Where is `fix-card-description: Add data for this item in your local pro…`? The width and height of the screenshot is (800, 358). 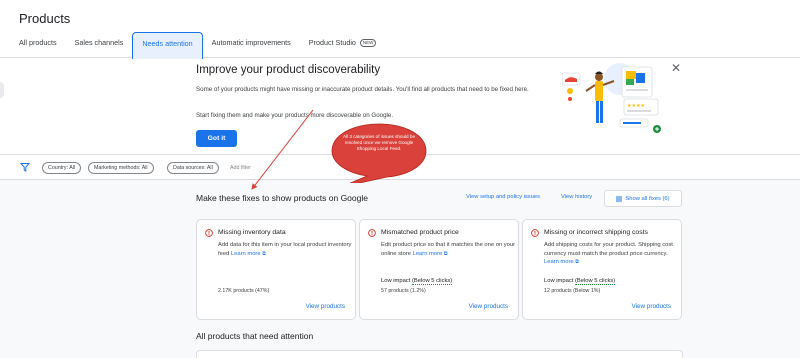 fix-card-description: Add data for this item in your local pro… is located at coordinates (285, 249).